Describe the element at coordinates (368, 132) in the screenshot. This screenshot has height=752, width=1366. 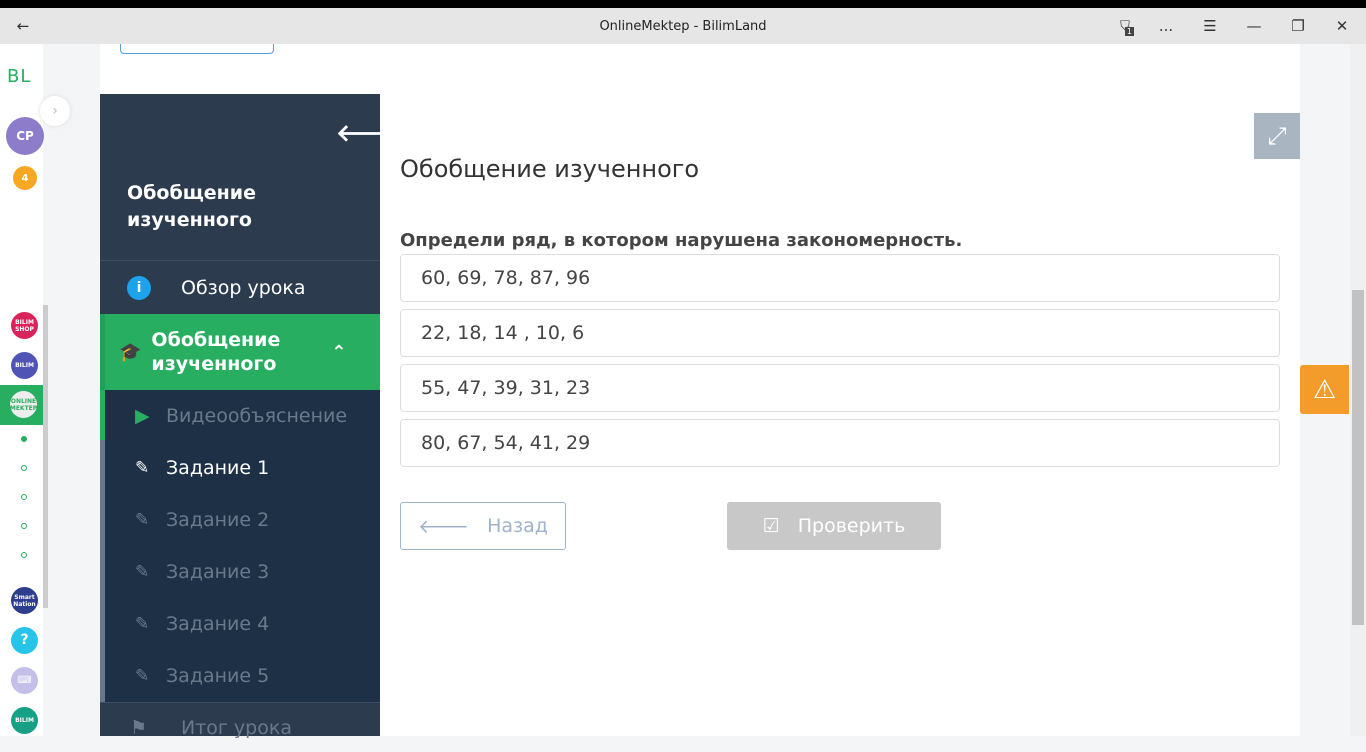
I see `collapse-sidebar-arrow-icon: 🡐` at that location.